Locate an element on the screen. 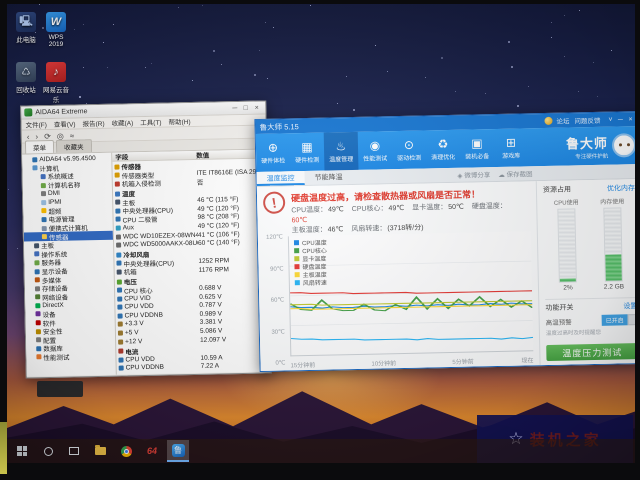  desktop-icon-label: 回收站 is located at coordinates (26, 90).